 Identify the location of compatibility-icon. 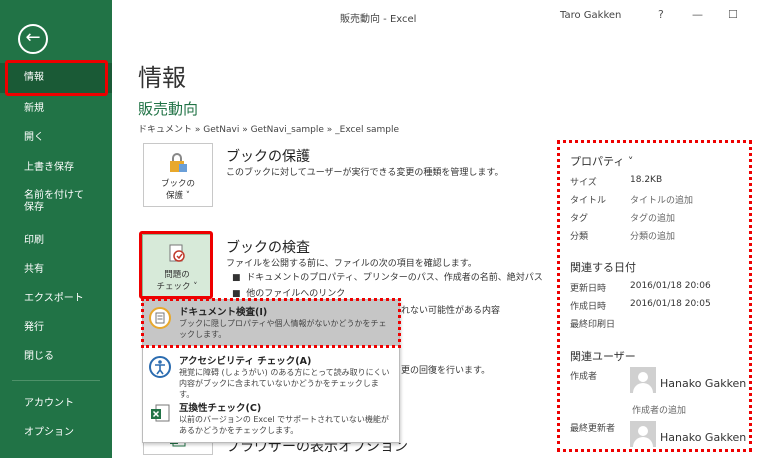
(160, 413).